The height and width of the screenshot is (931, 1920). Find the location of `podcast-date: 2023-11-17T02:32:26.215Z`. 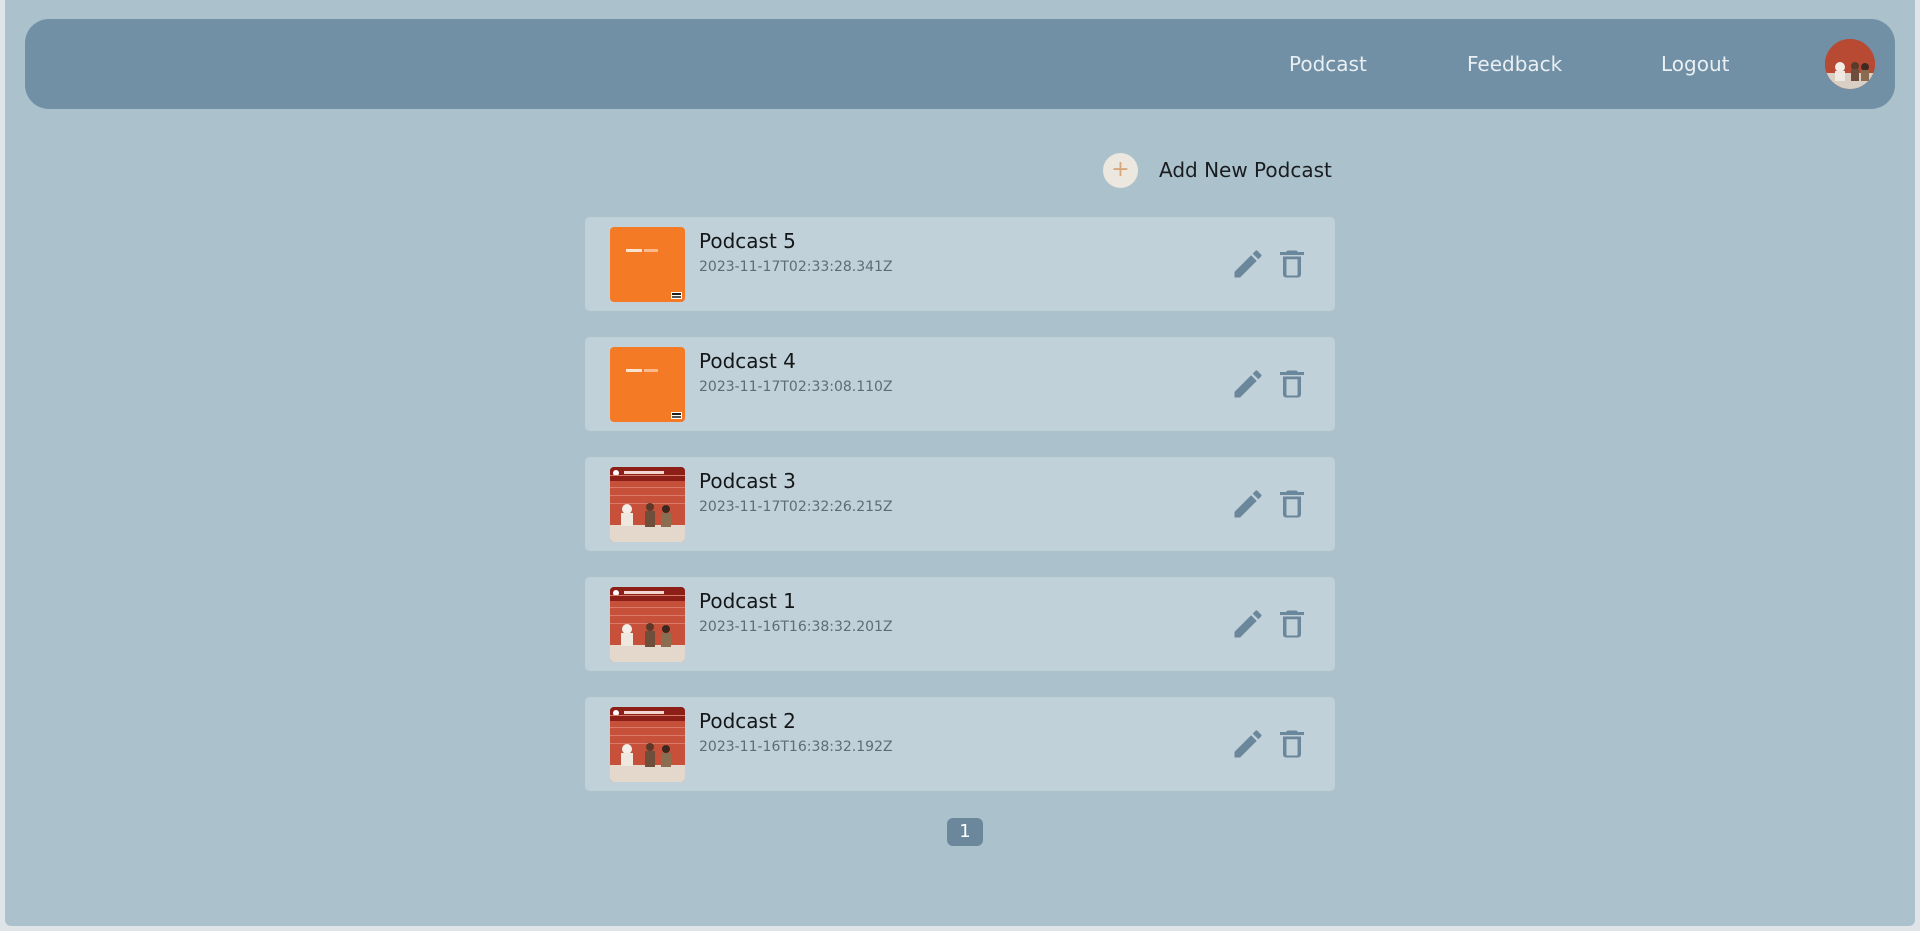

podcast-date: 2023-11-17T02:32:26.215Z is located at coordinates (796, 507).